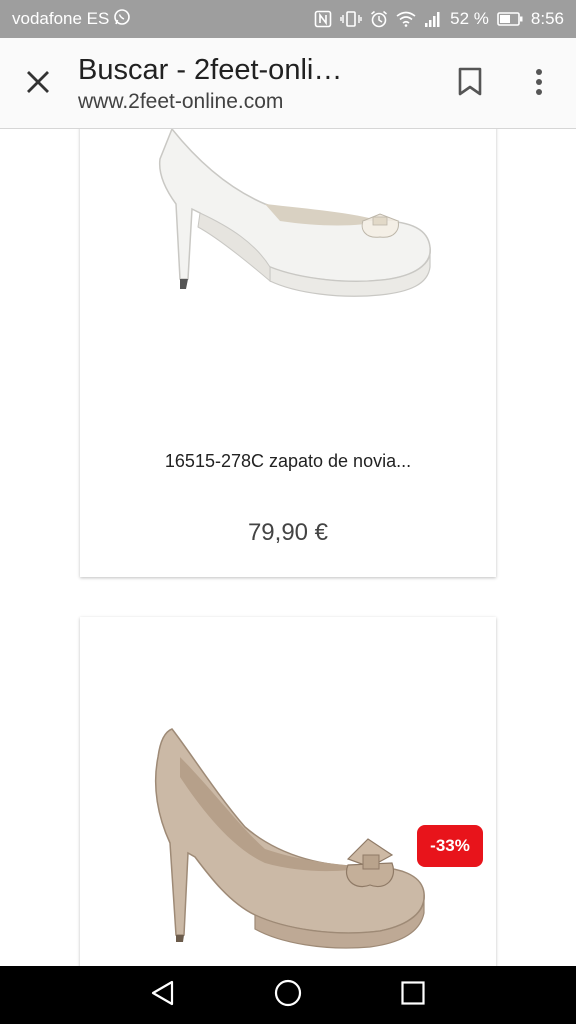  I want to click on bookmark-button, so click(470, 84).